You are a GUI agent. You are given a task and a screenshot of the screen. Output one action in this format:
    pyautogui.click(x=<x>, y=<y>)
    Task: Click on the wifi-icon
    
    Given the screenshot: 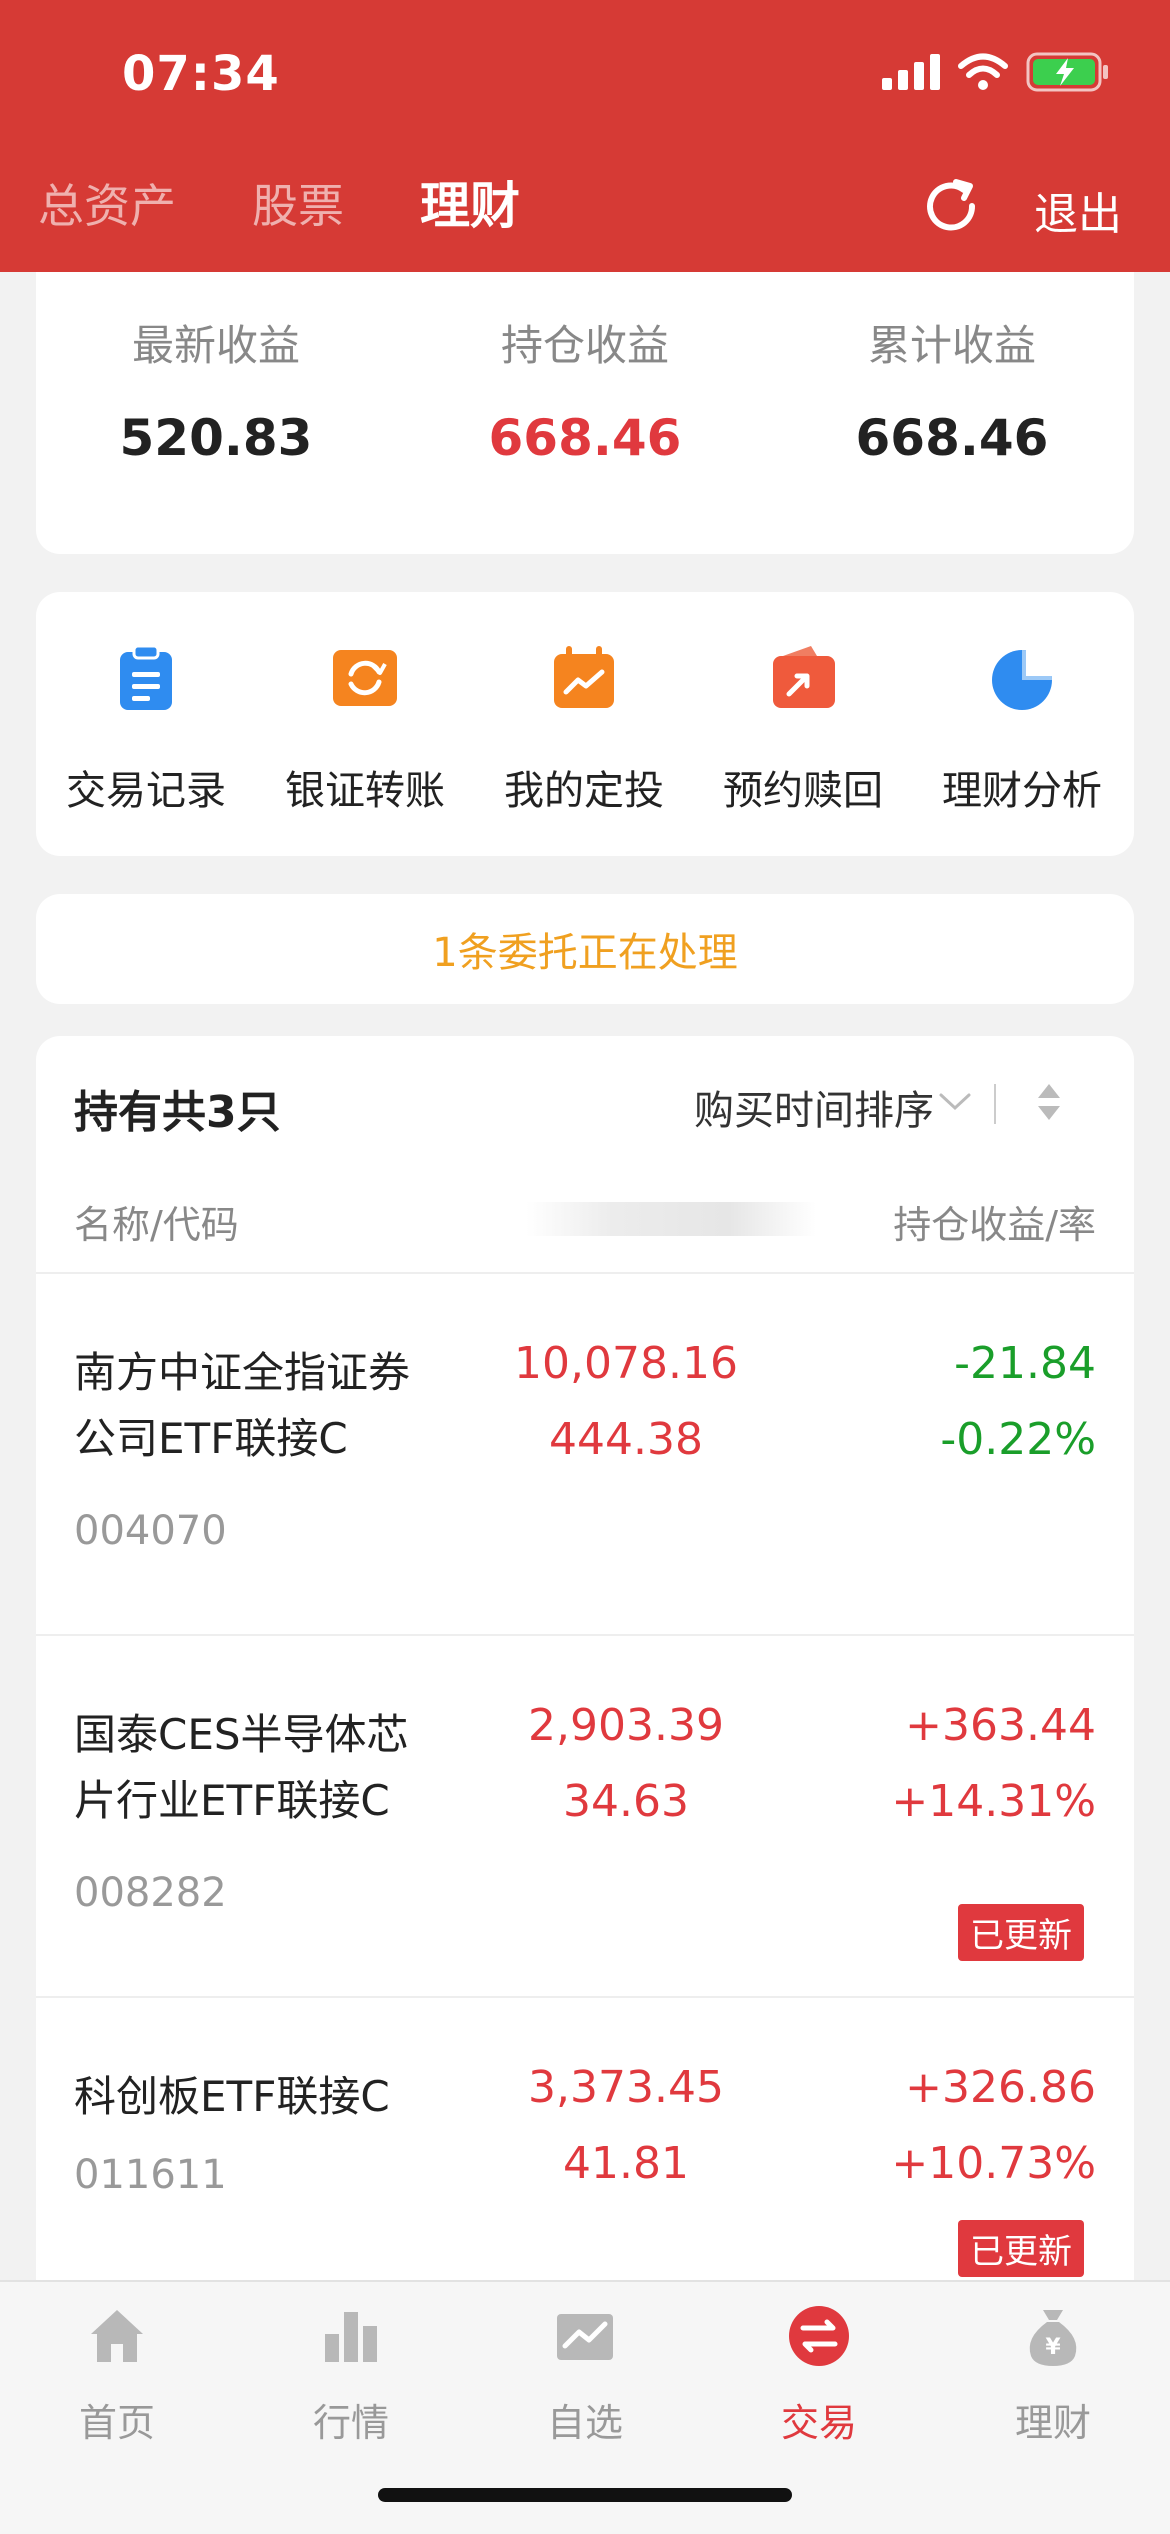 What is the action you would take?
    pyautogui.click(x=983, y=71)
    